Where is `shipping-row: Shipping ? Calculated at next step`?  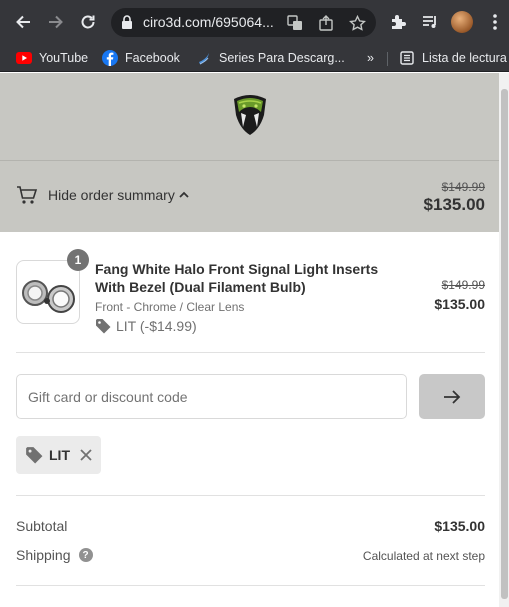
shipping-row: Shipping ? Calculated at next step is located at coordinates (250, 557).